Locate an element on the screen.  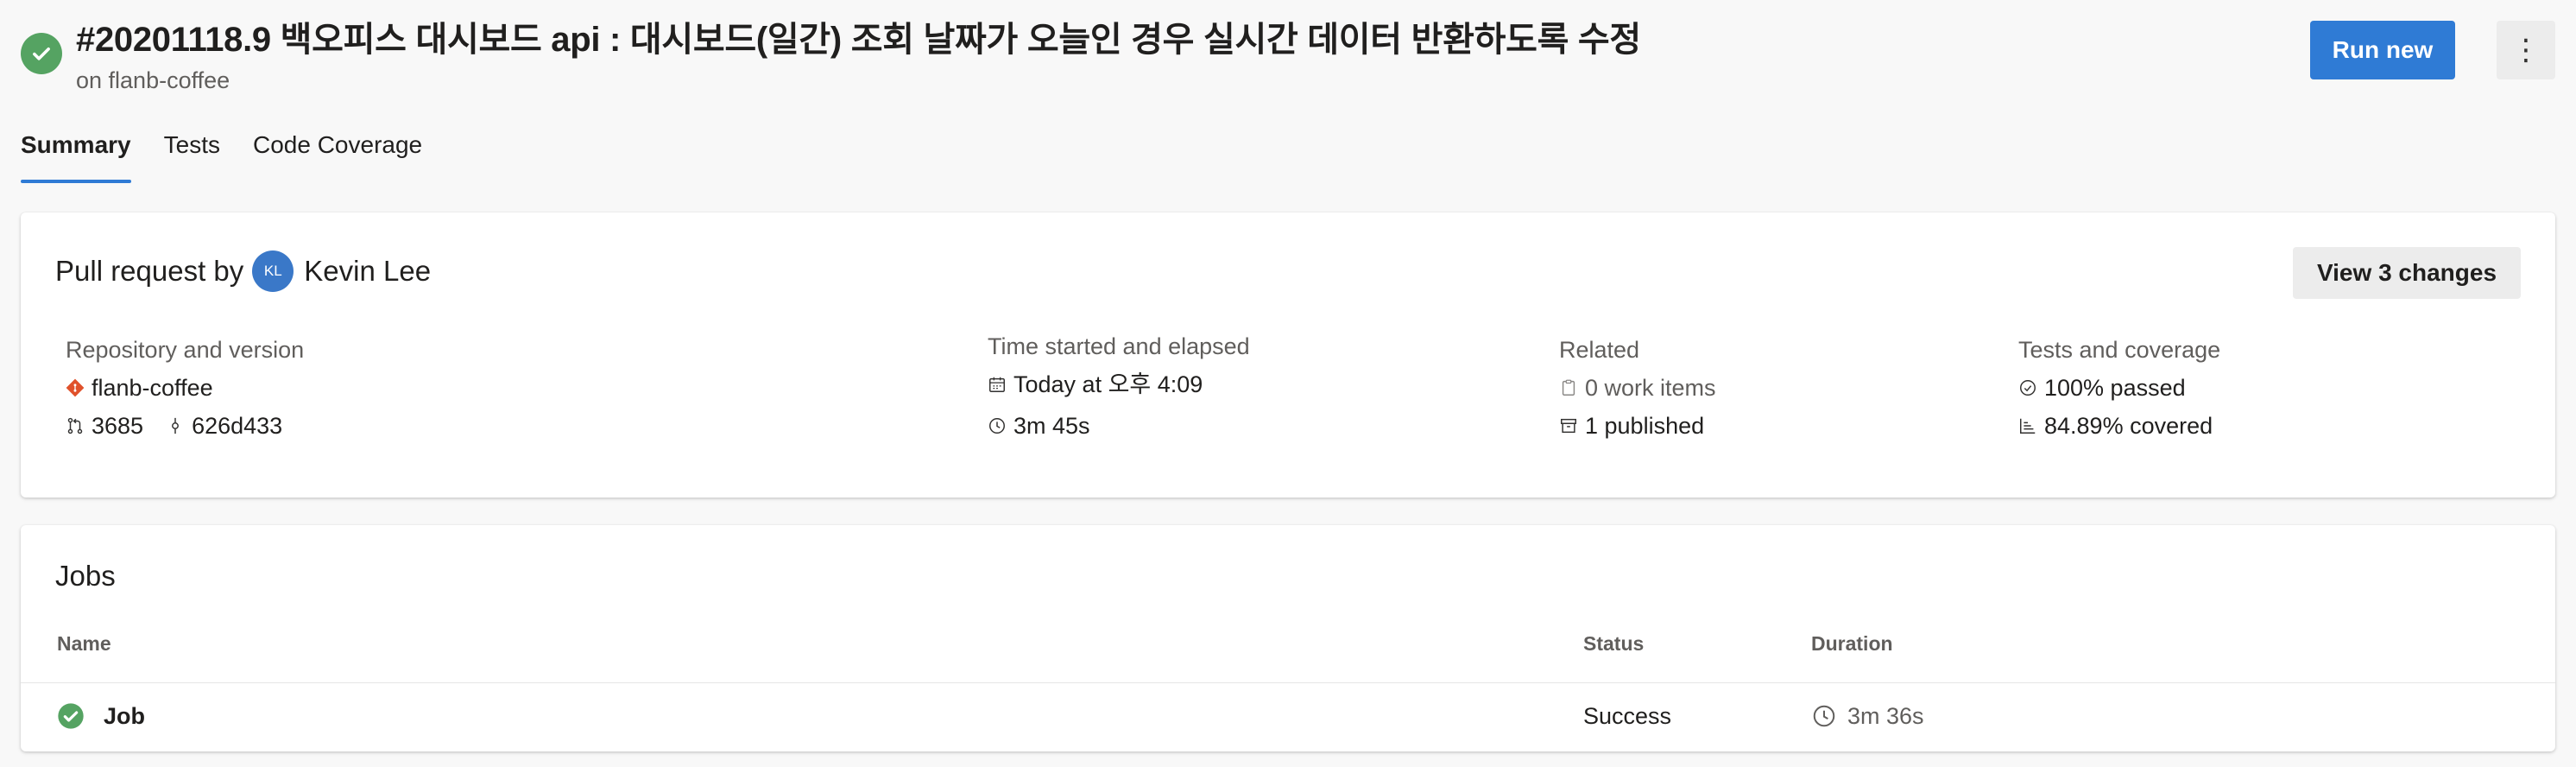
more-options-button: ⋮ is located at coordinates (2526, 50).